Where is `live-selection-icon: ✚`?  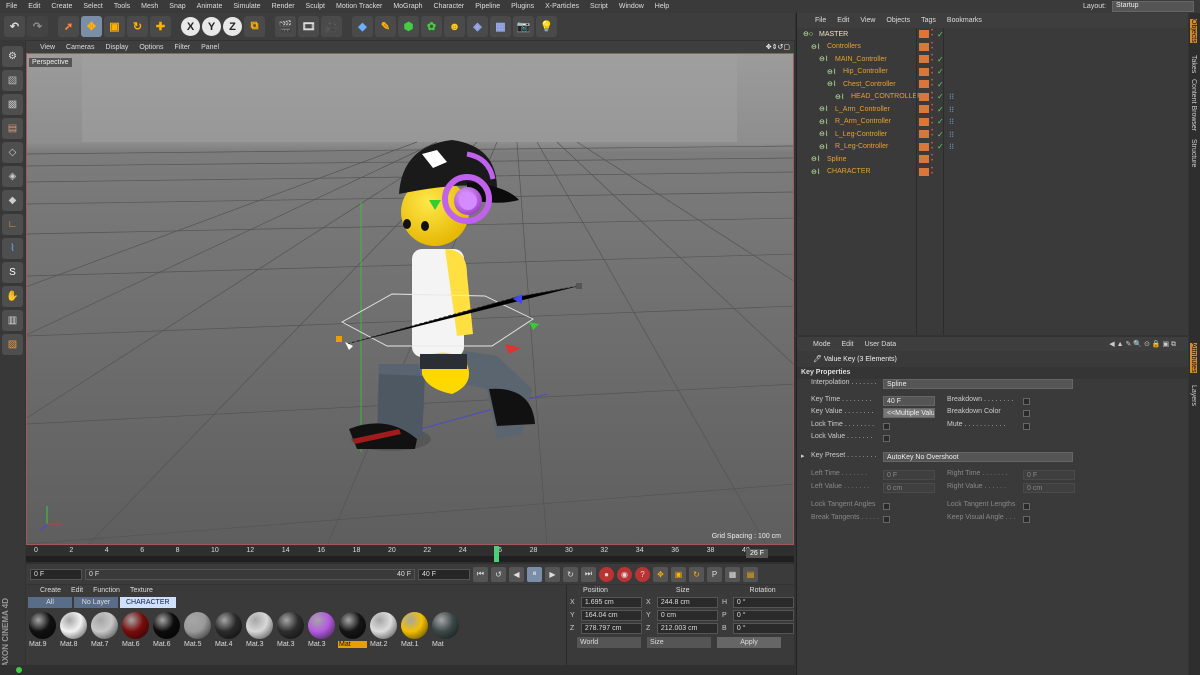 live-selection-icon: ✚ is located at coordinates (160, 26).